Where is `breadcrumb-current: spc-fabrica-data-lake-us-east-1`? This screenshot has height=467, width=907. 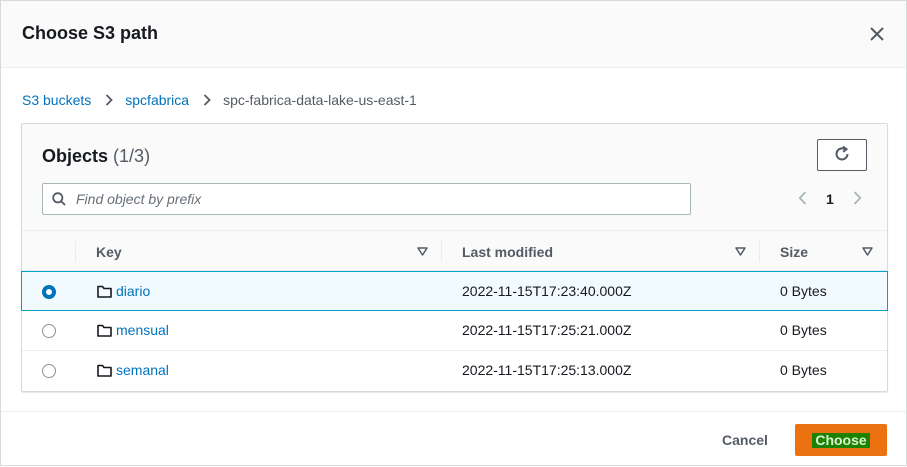 breadcrumb-current: spc-fabrica-data-lake-us-east-1 is located at coordinates (320, 100).